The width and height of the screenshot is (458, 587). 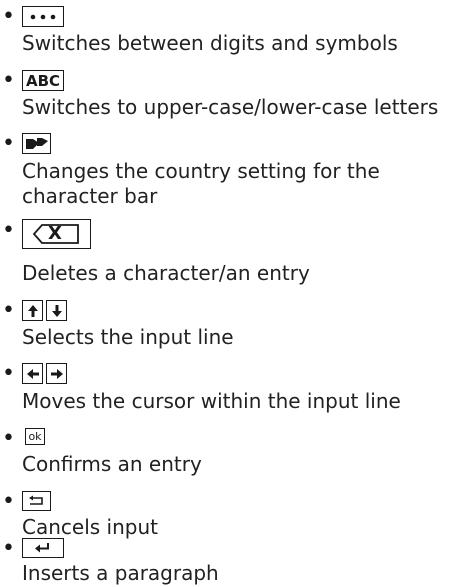 What do you see at coordinates (211, 401) in the screenshot?
I see `item-description: Moves the cursor within the input line` at bounding box center [211, 401].